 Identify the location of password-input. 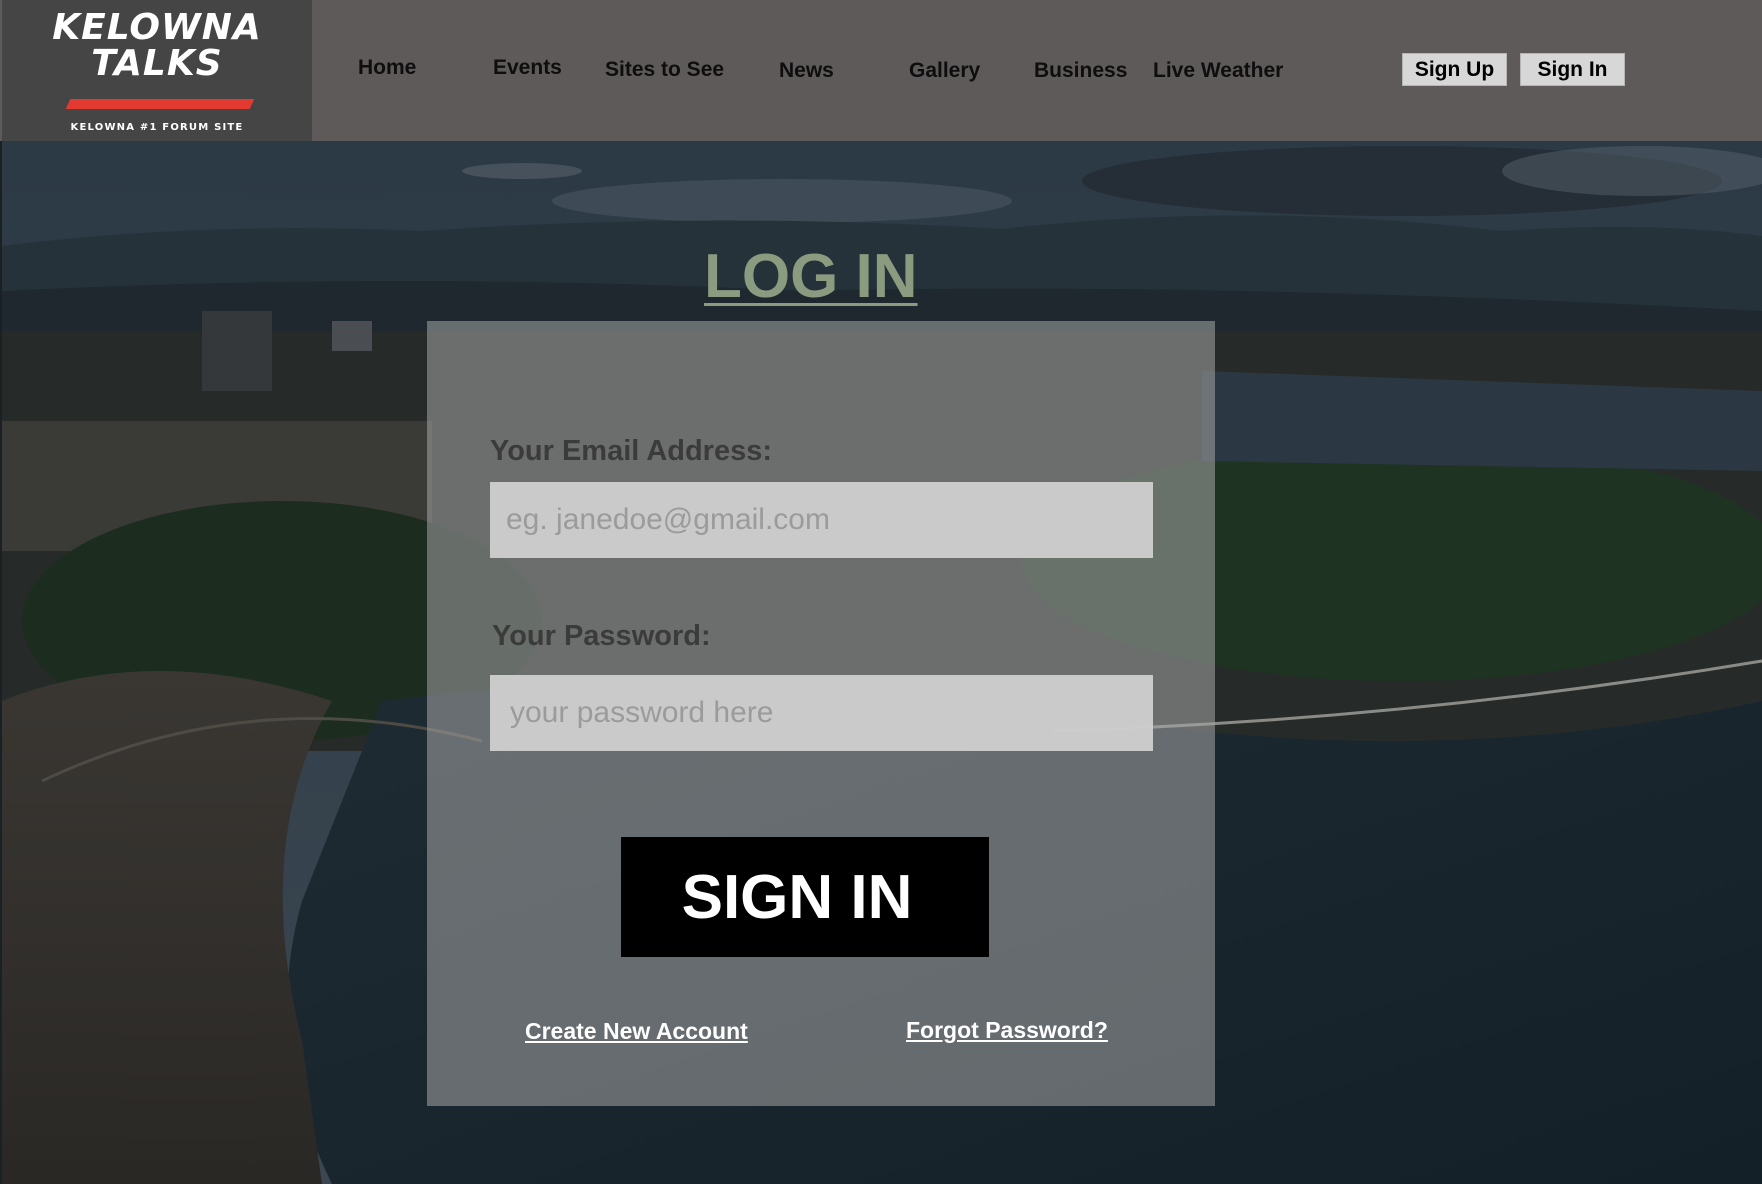
(821, 713).